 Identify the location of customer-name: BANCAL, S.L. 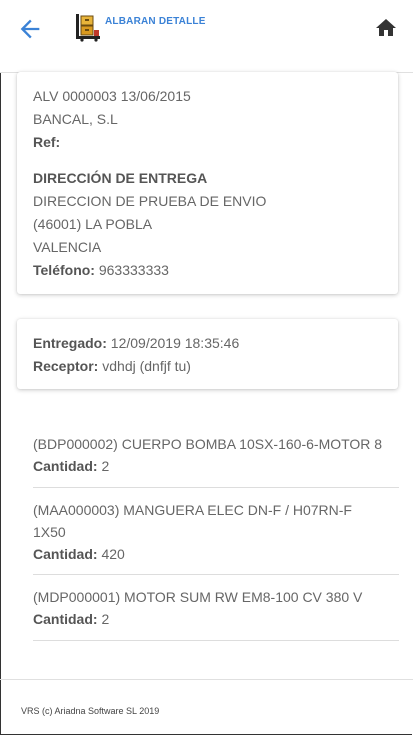
(75, 119).